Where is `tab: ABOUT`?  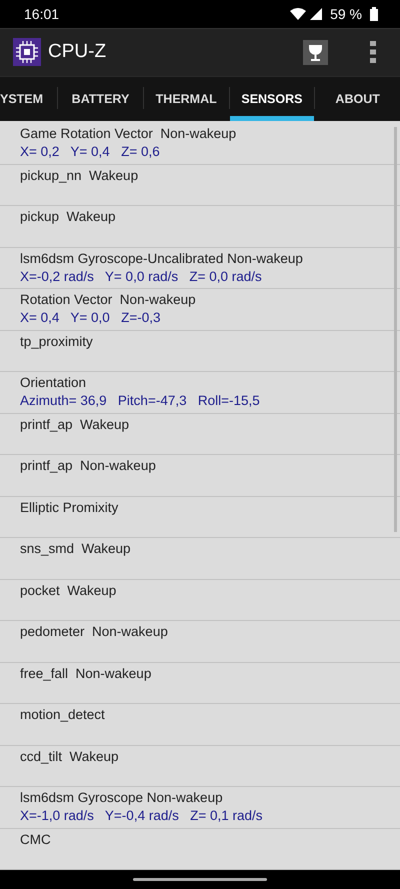
tab: ABOUT is located at coordinates (357, 99).